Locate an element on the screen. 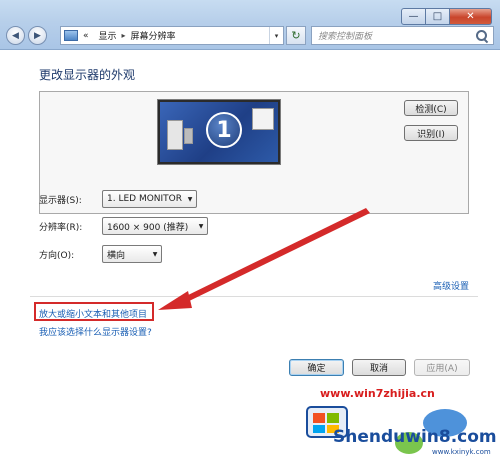  refresh-icon: ↻ is located at coordinates (296, 35).